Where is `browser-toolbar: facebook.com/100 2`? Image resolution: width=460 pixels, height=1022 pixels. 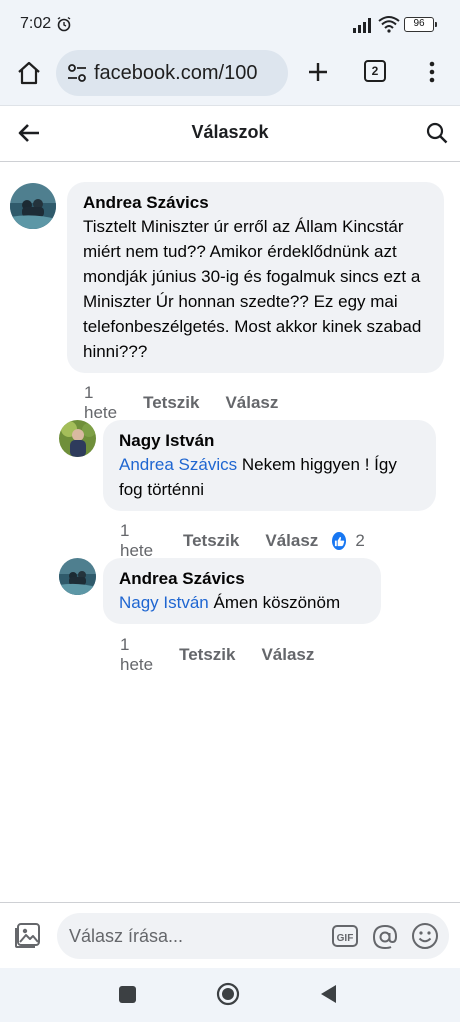 browser-toolbar: facebook.com/100 2 is located at coordinates (230, 78).